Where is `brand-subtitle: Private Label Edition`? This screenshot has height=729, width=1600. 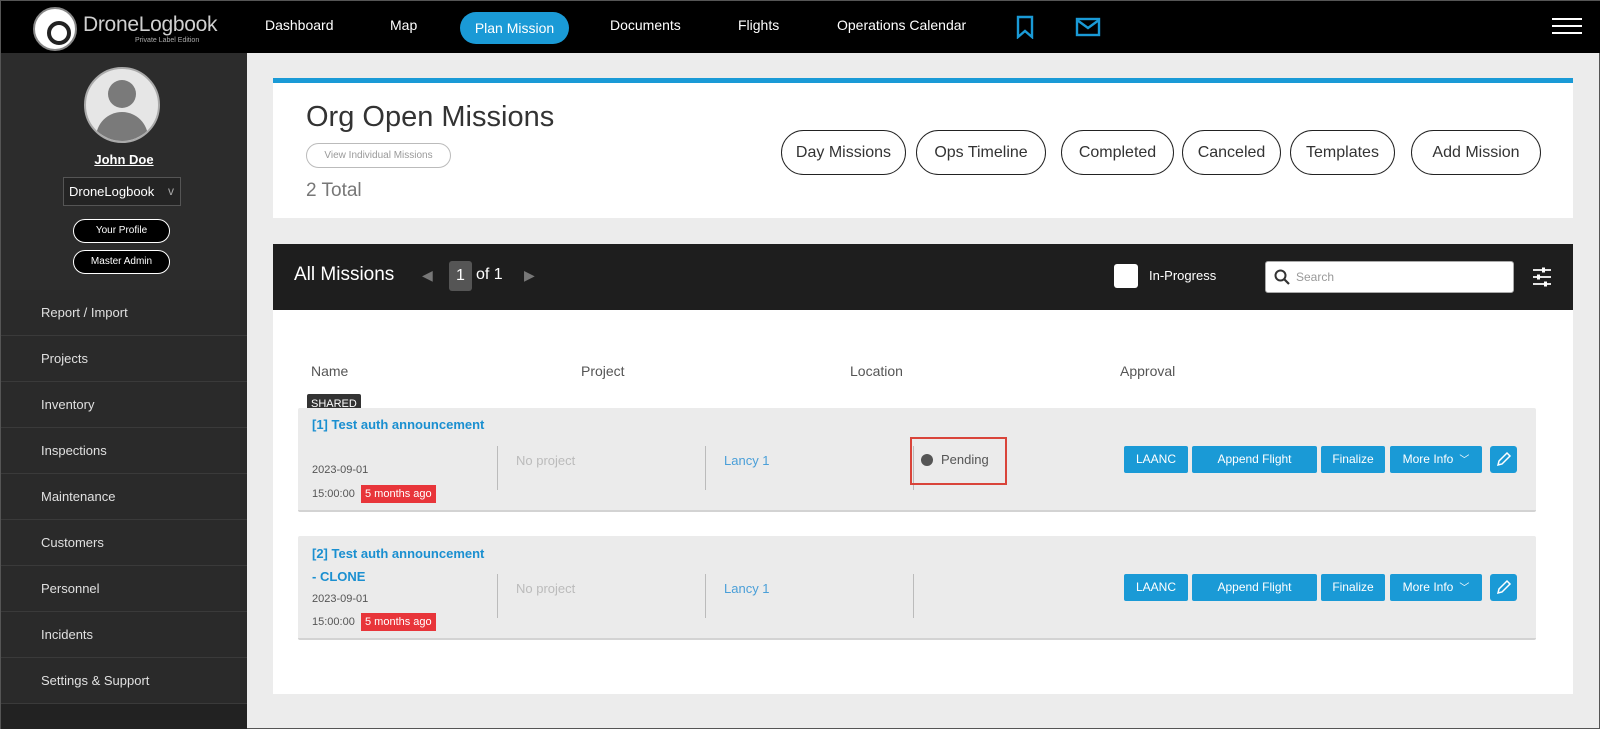 brand-subtitle: Private Label Edition is located at coordinates (167, 40).